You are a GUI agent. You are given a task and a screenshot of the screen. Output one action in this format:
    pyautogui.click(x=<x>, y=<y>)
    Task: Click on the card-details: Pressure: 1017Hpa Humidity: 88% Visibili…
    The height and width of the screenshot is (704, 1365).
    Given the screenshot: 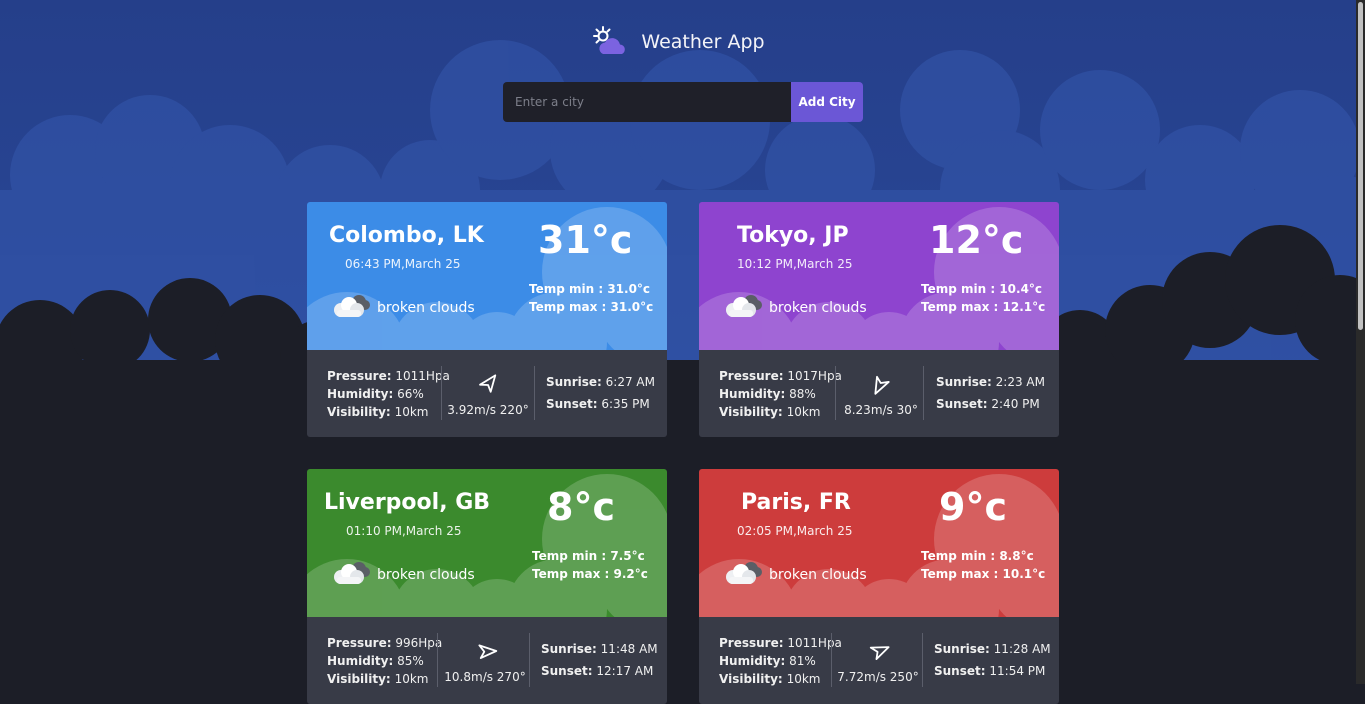 What is the action you would take?
    pyautogui.click(x=879, y=393)
    